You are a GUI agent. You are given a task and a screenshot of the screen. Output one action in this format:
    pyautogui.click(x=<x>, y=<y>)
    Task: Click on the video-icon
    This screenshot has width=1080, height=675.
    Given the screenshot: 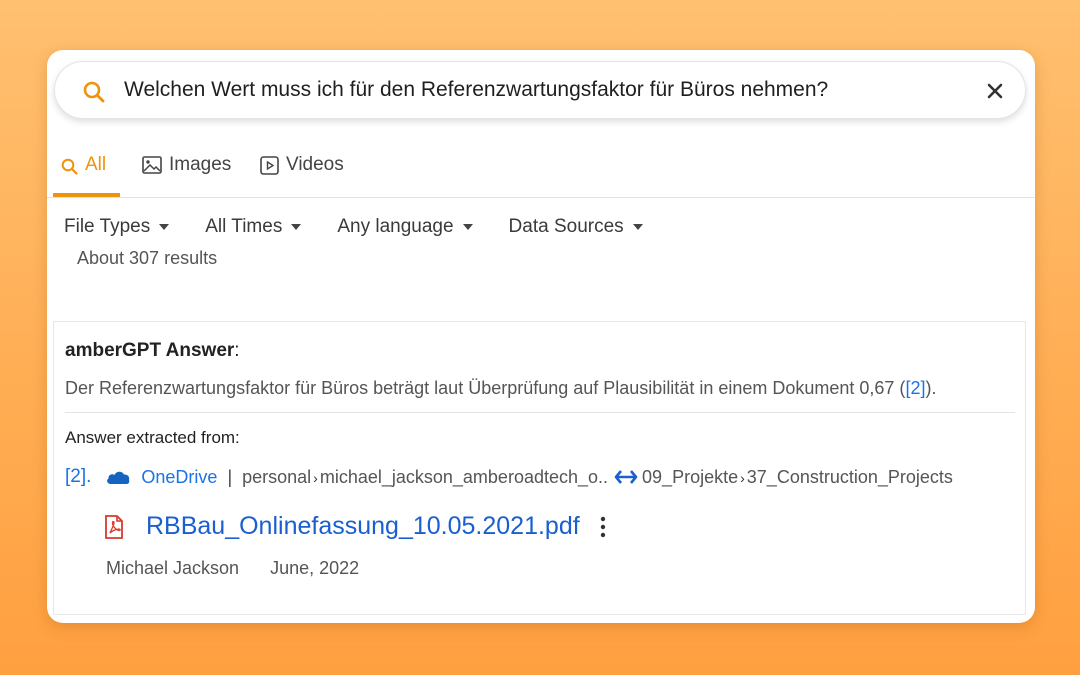 What is the action you would take?
    pyautogui.click(x=269, y=165)
    